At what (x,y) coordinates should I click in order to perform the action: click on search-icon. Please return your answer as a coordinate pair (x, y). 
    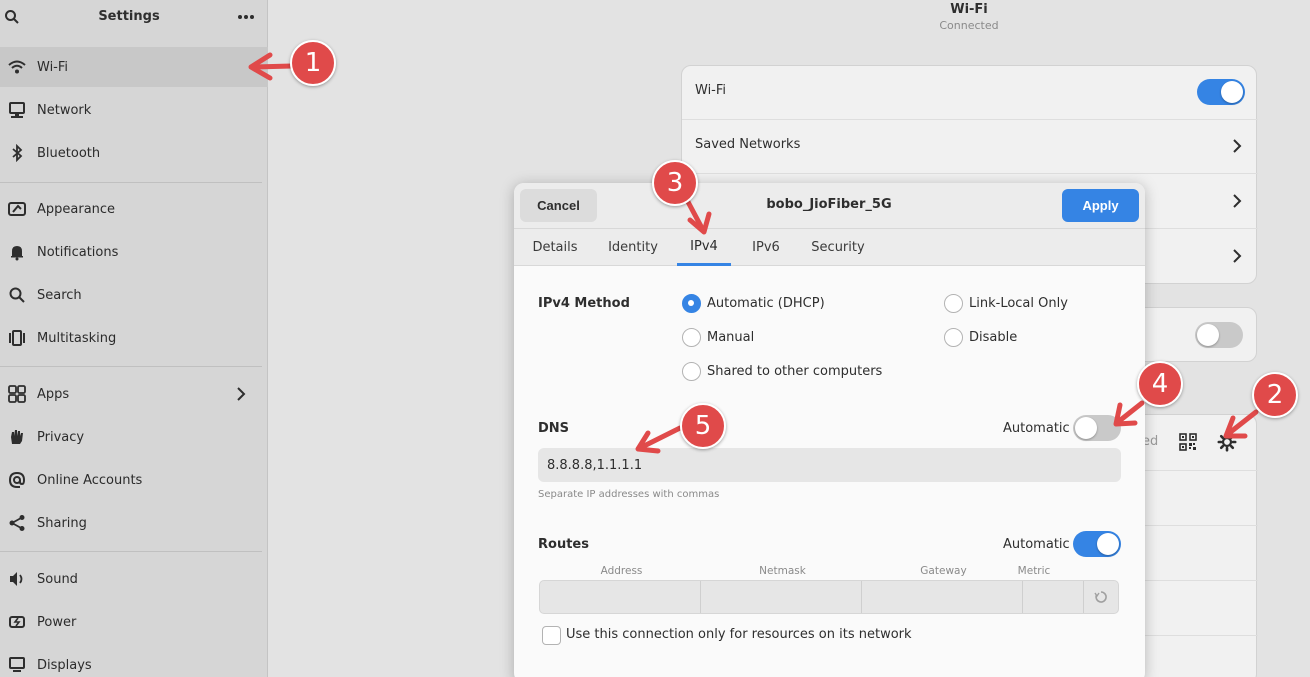
    Looking at the image, I should click on (17, 295).